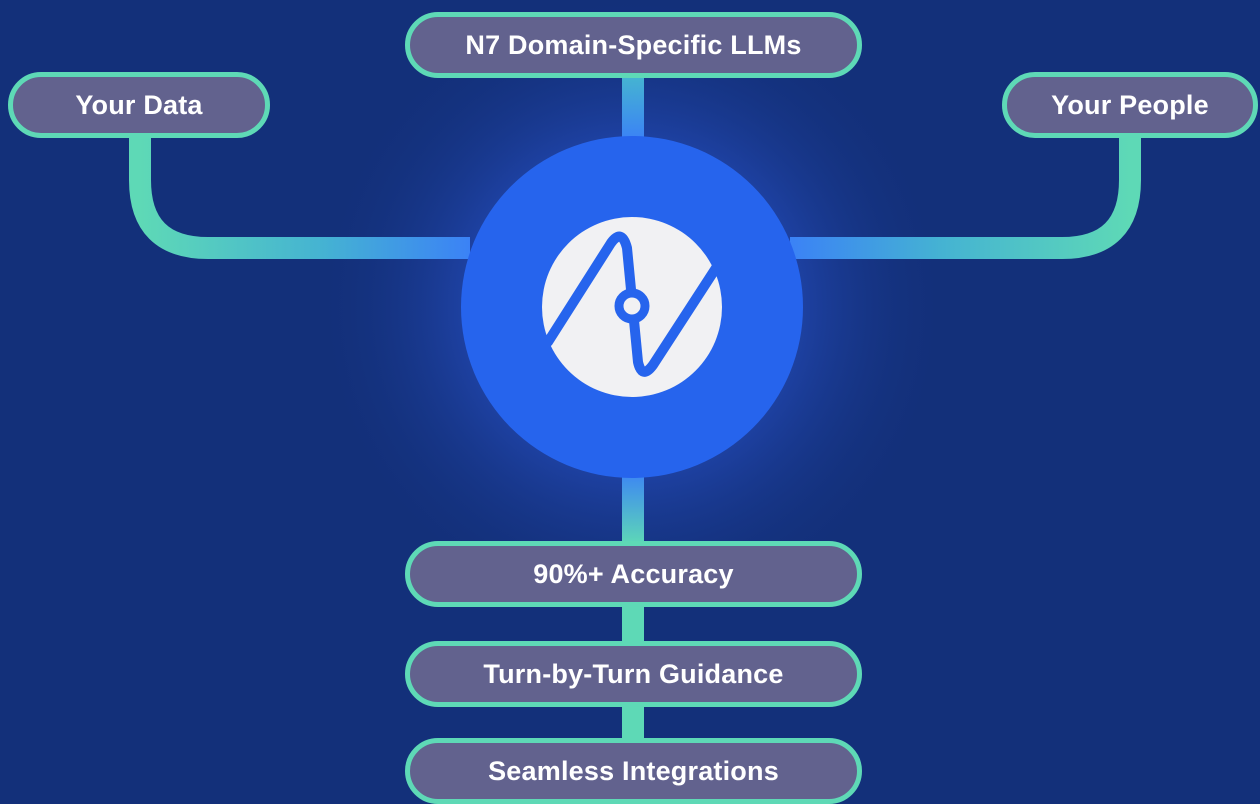 This screenshot has width=1260, height=804. Describe the element at coordinates (633, 771) in the screenshot. I see `node-seamless-integrations: Seamless Integrations` at that location.